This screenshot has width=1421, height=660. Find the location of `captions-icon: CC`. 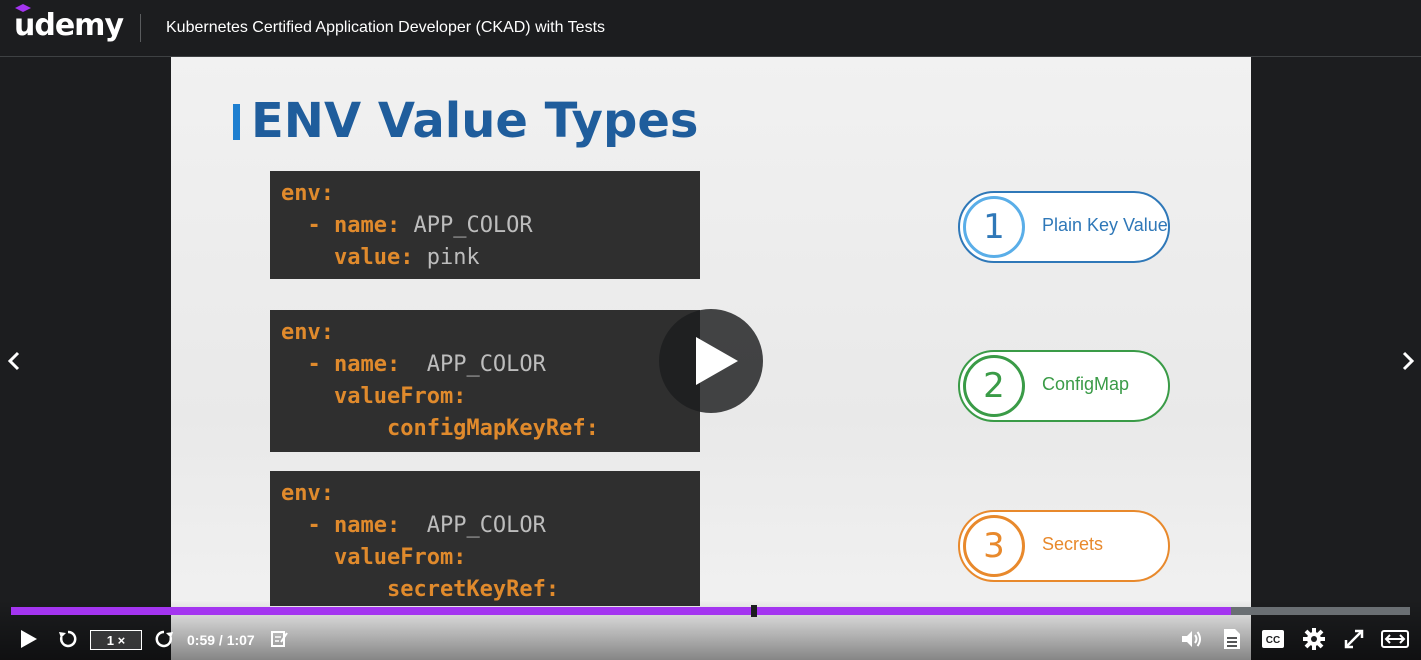

captions-icon: CC is located at coordinates (1273, 639).